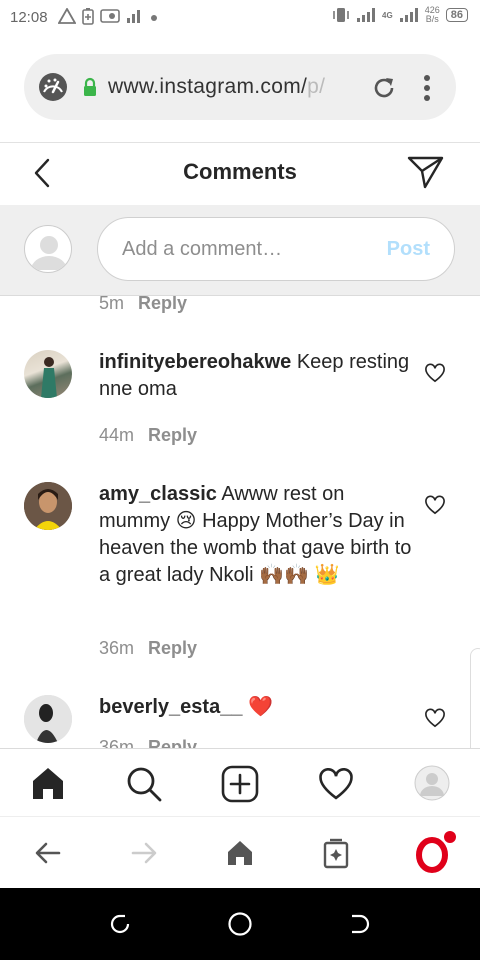 This screenshot has height=960, width=480. I want to click on signal-icon, so click(366, 15).